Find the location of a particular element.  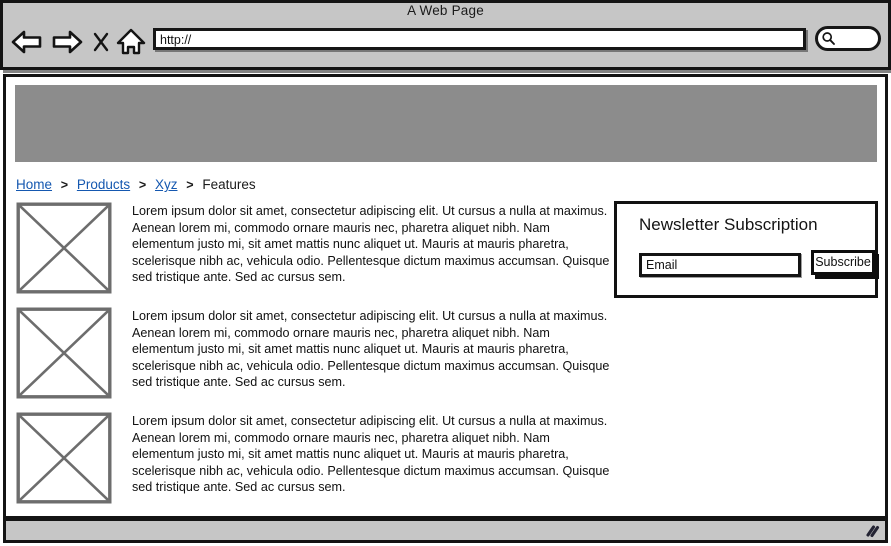

url-input-value: http:// is located at coordinates (176, 40).